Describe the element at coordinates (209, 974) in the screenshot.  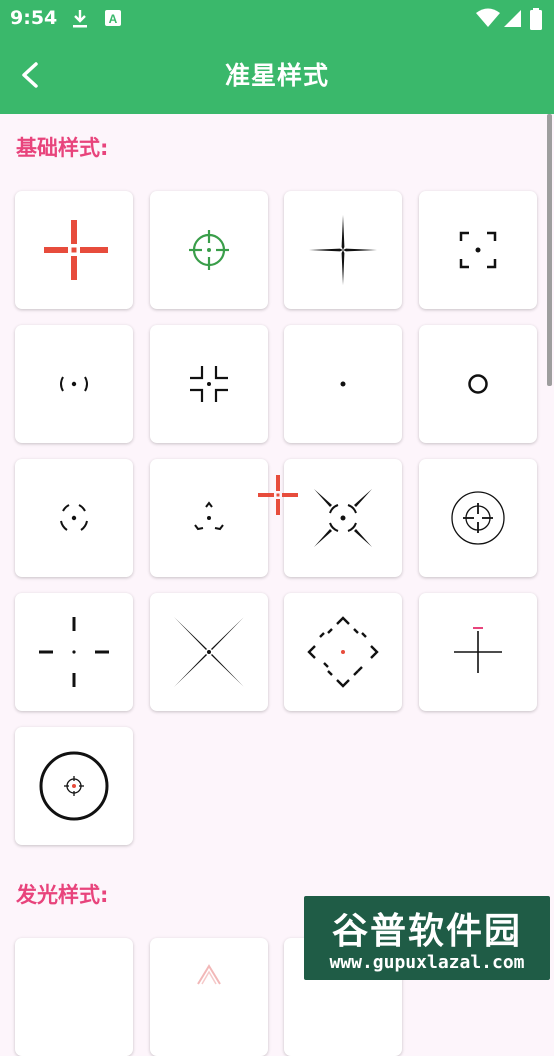
I see `glow-cross-crosshair-icon` at that location.